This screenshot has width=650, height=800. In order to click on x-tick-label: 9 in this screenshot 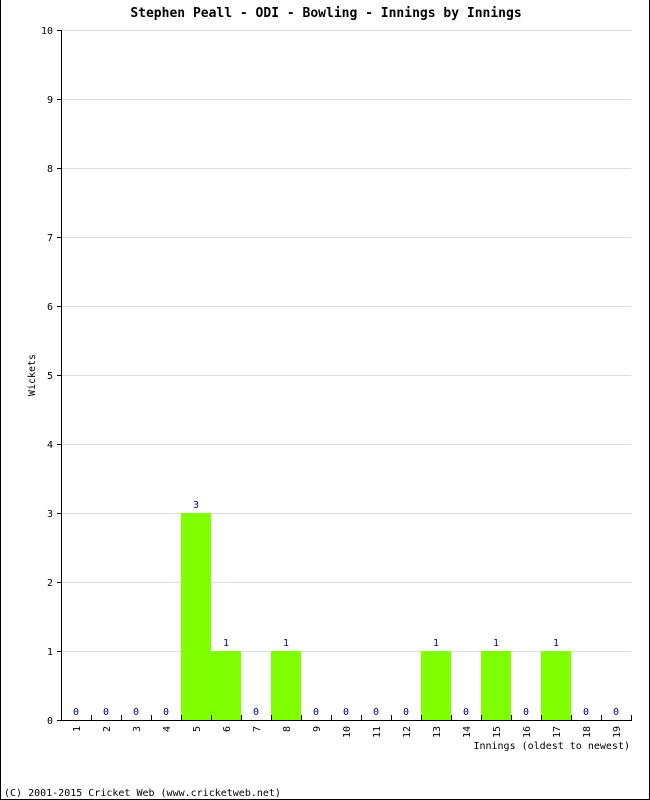, I will do `click(317, 729)`.